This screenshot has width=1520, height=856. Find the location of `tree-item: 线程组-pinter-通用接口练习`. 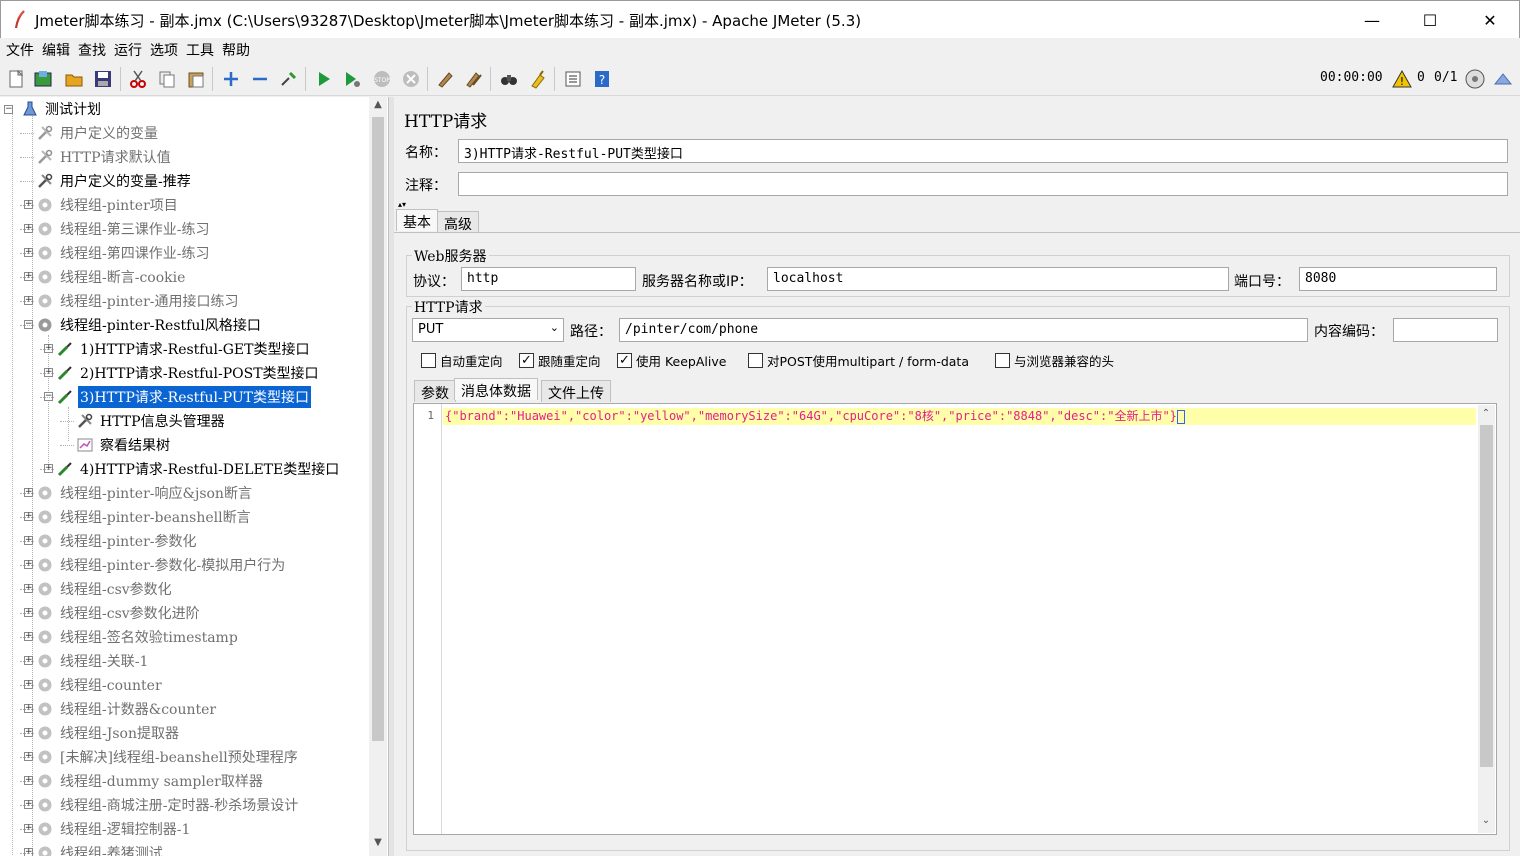

tree-item: 线程组-pinter-通用接口练习 is located at coordinates (138, 301).